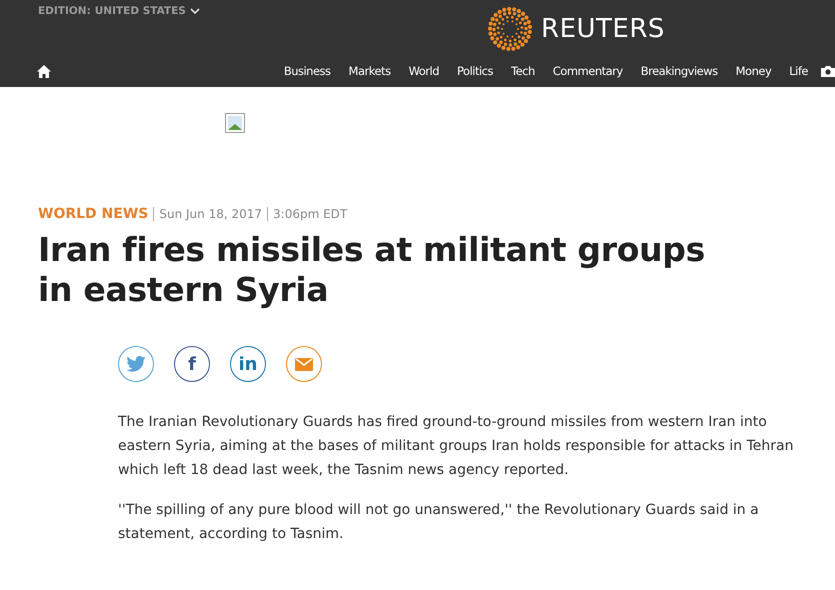 The width and height of the screenshot is (835, 590). I want to click on article-date: Sun Jun 18, 2017, so click(210, 214).